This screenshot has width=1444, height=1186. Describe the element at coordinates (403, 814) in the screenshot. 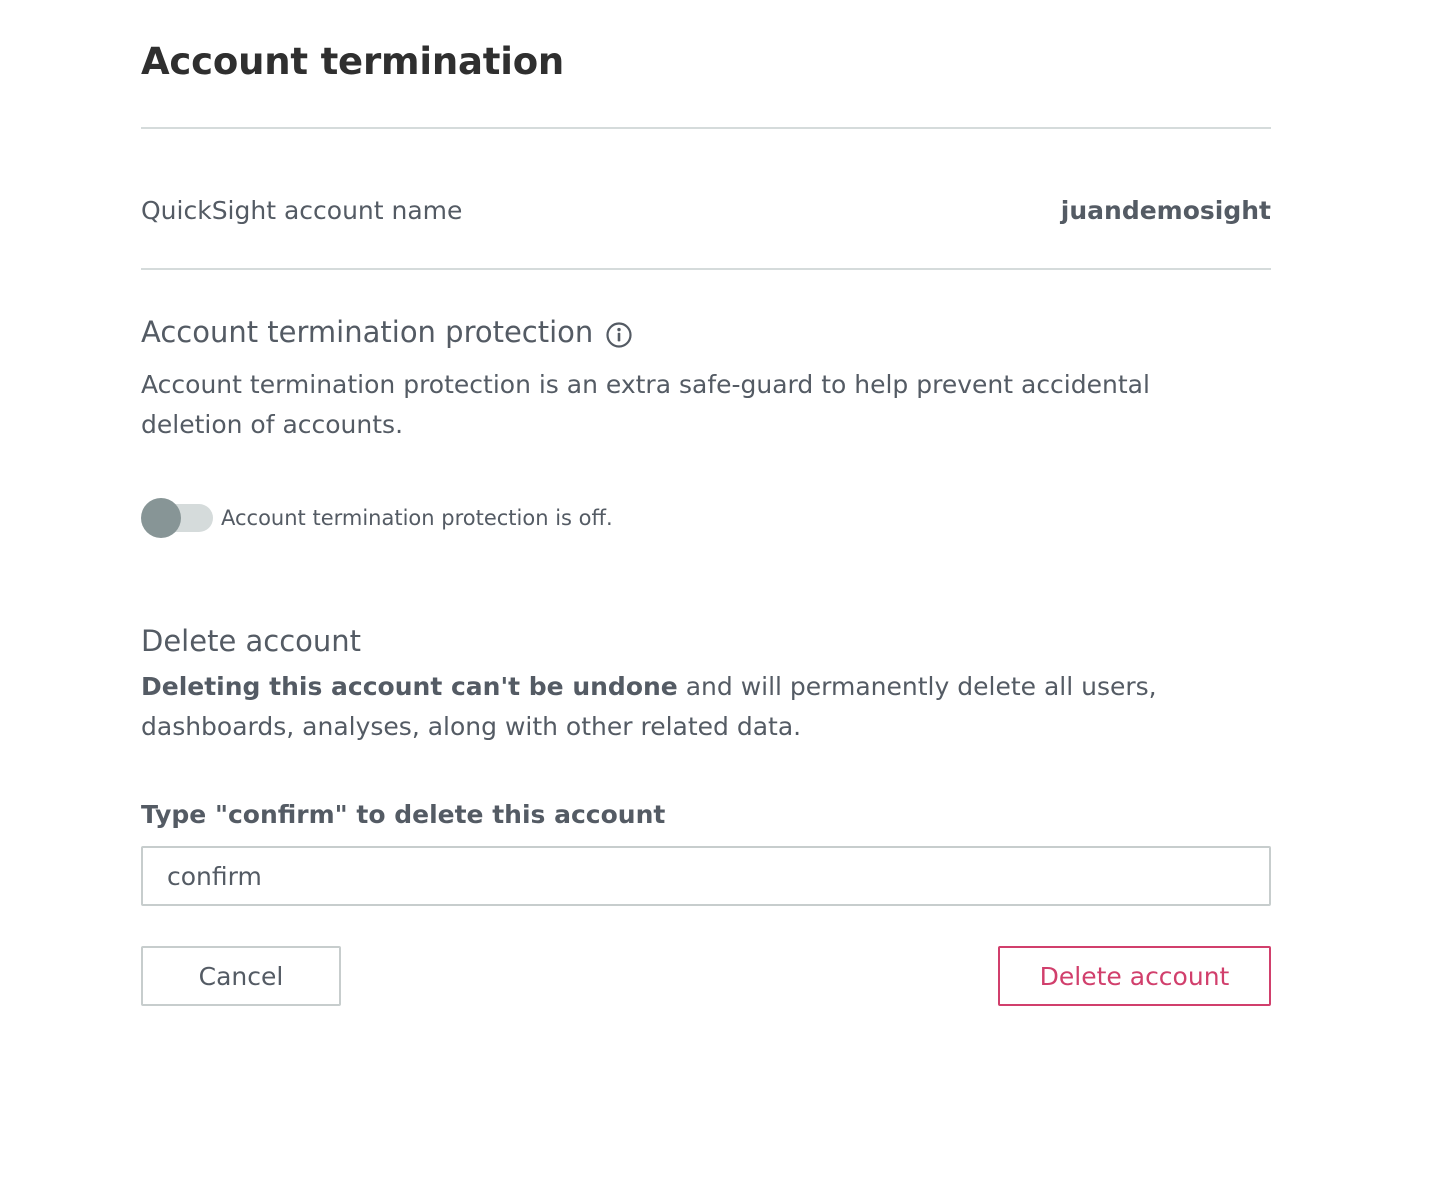

I see `confirm-field-label: Type "confirm" to delete this account` at that location.